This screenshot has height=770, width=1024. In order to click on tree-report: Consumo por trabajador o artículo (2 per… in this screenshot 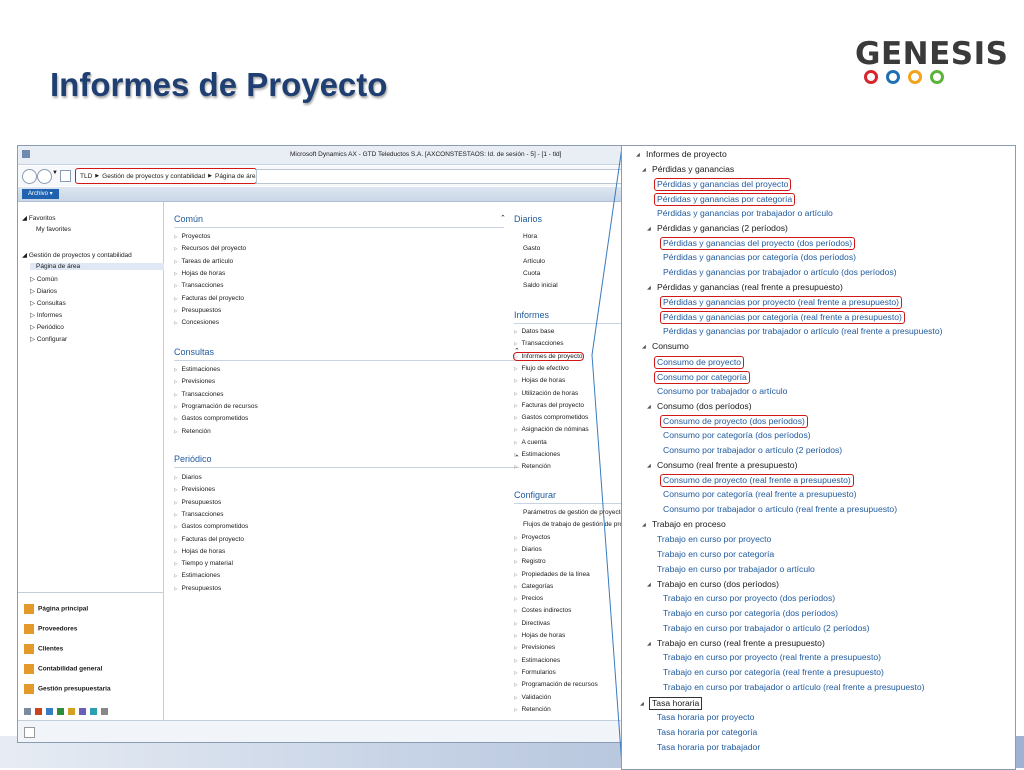, I will do `click(752, 450)`.